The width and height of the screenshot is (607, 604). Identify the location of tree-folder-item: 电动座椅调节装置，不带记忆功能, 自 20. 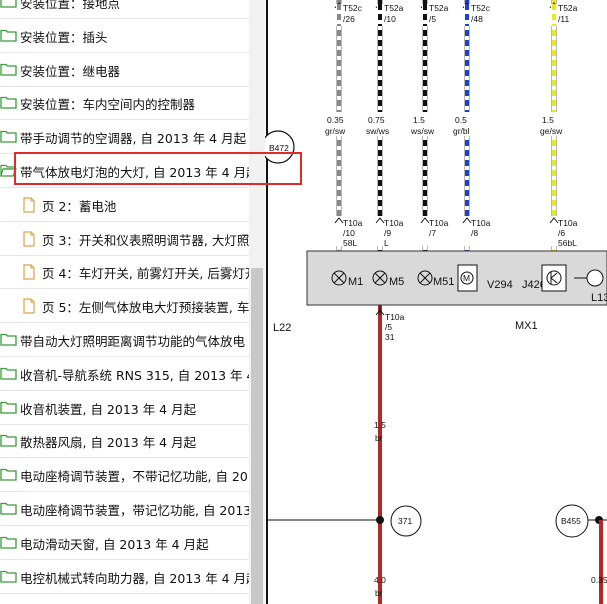
(124, 475).